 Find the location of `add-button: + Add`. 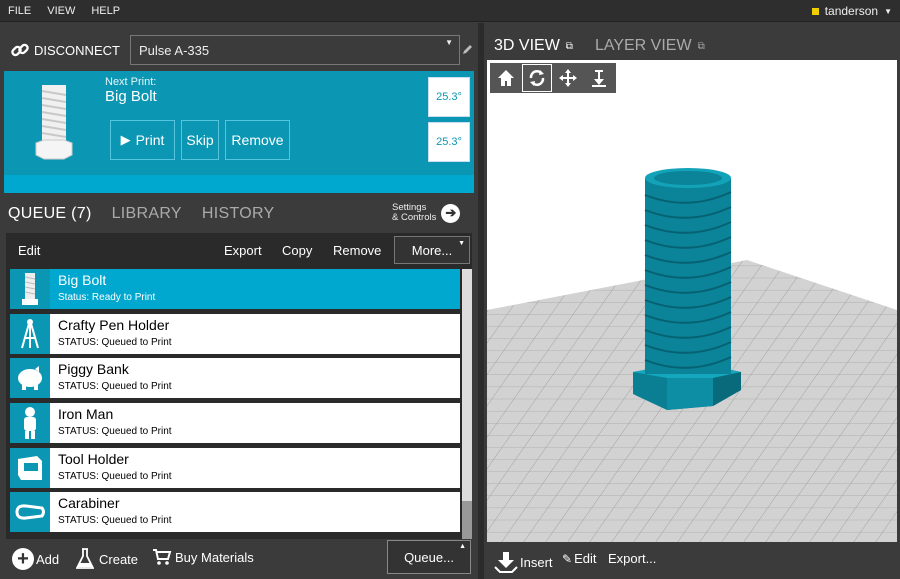

add-button: + Add is located at coordinates (35, 559).